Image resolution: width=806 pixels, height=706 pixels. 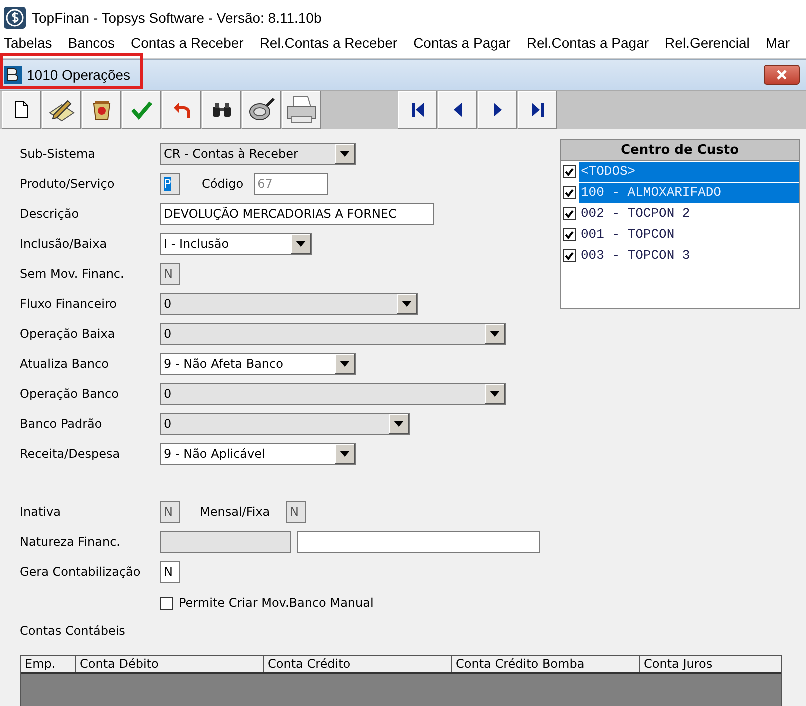 What do you see at coordinates (68, 334) in the screenshot?
I see `field-label: Operação Baixa` at bounding box center [68, 334].